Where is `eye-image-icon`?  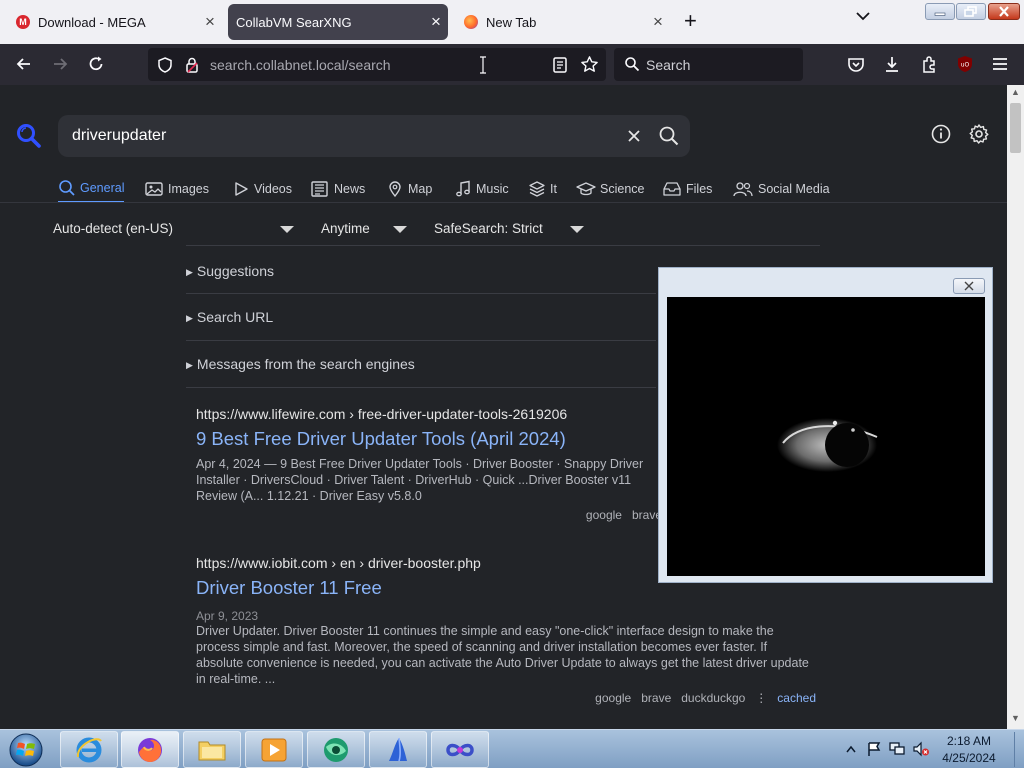
eye-image-icon is located at coordinates (827, 445).